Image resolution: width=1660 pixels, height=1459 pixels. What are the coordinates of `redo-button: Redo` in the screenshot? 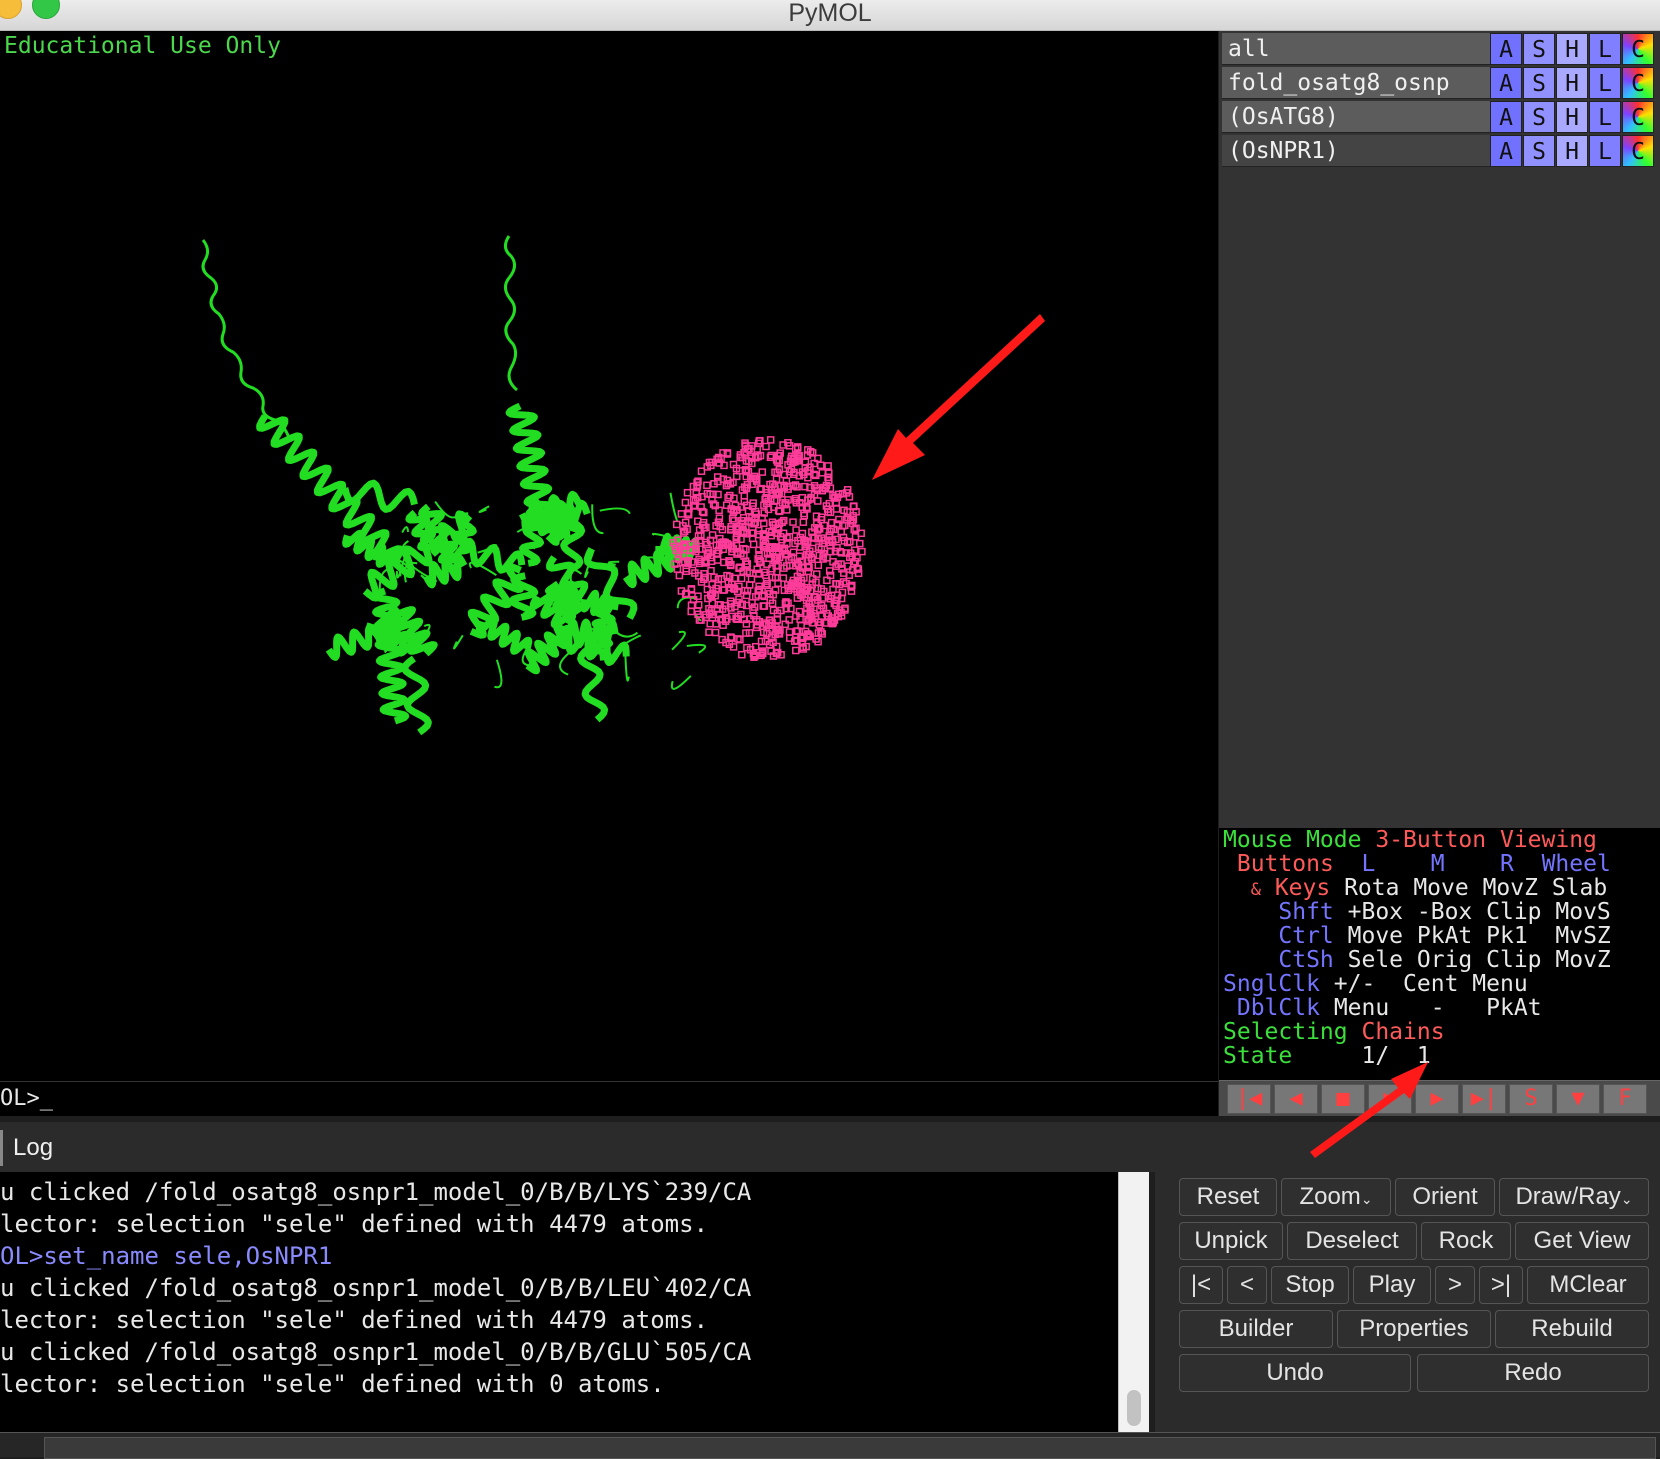 It's located at (1533, 1373).